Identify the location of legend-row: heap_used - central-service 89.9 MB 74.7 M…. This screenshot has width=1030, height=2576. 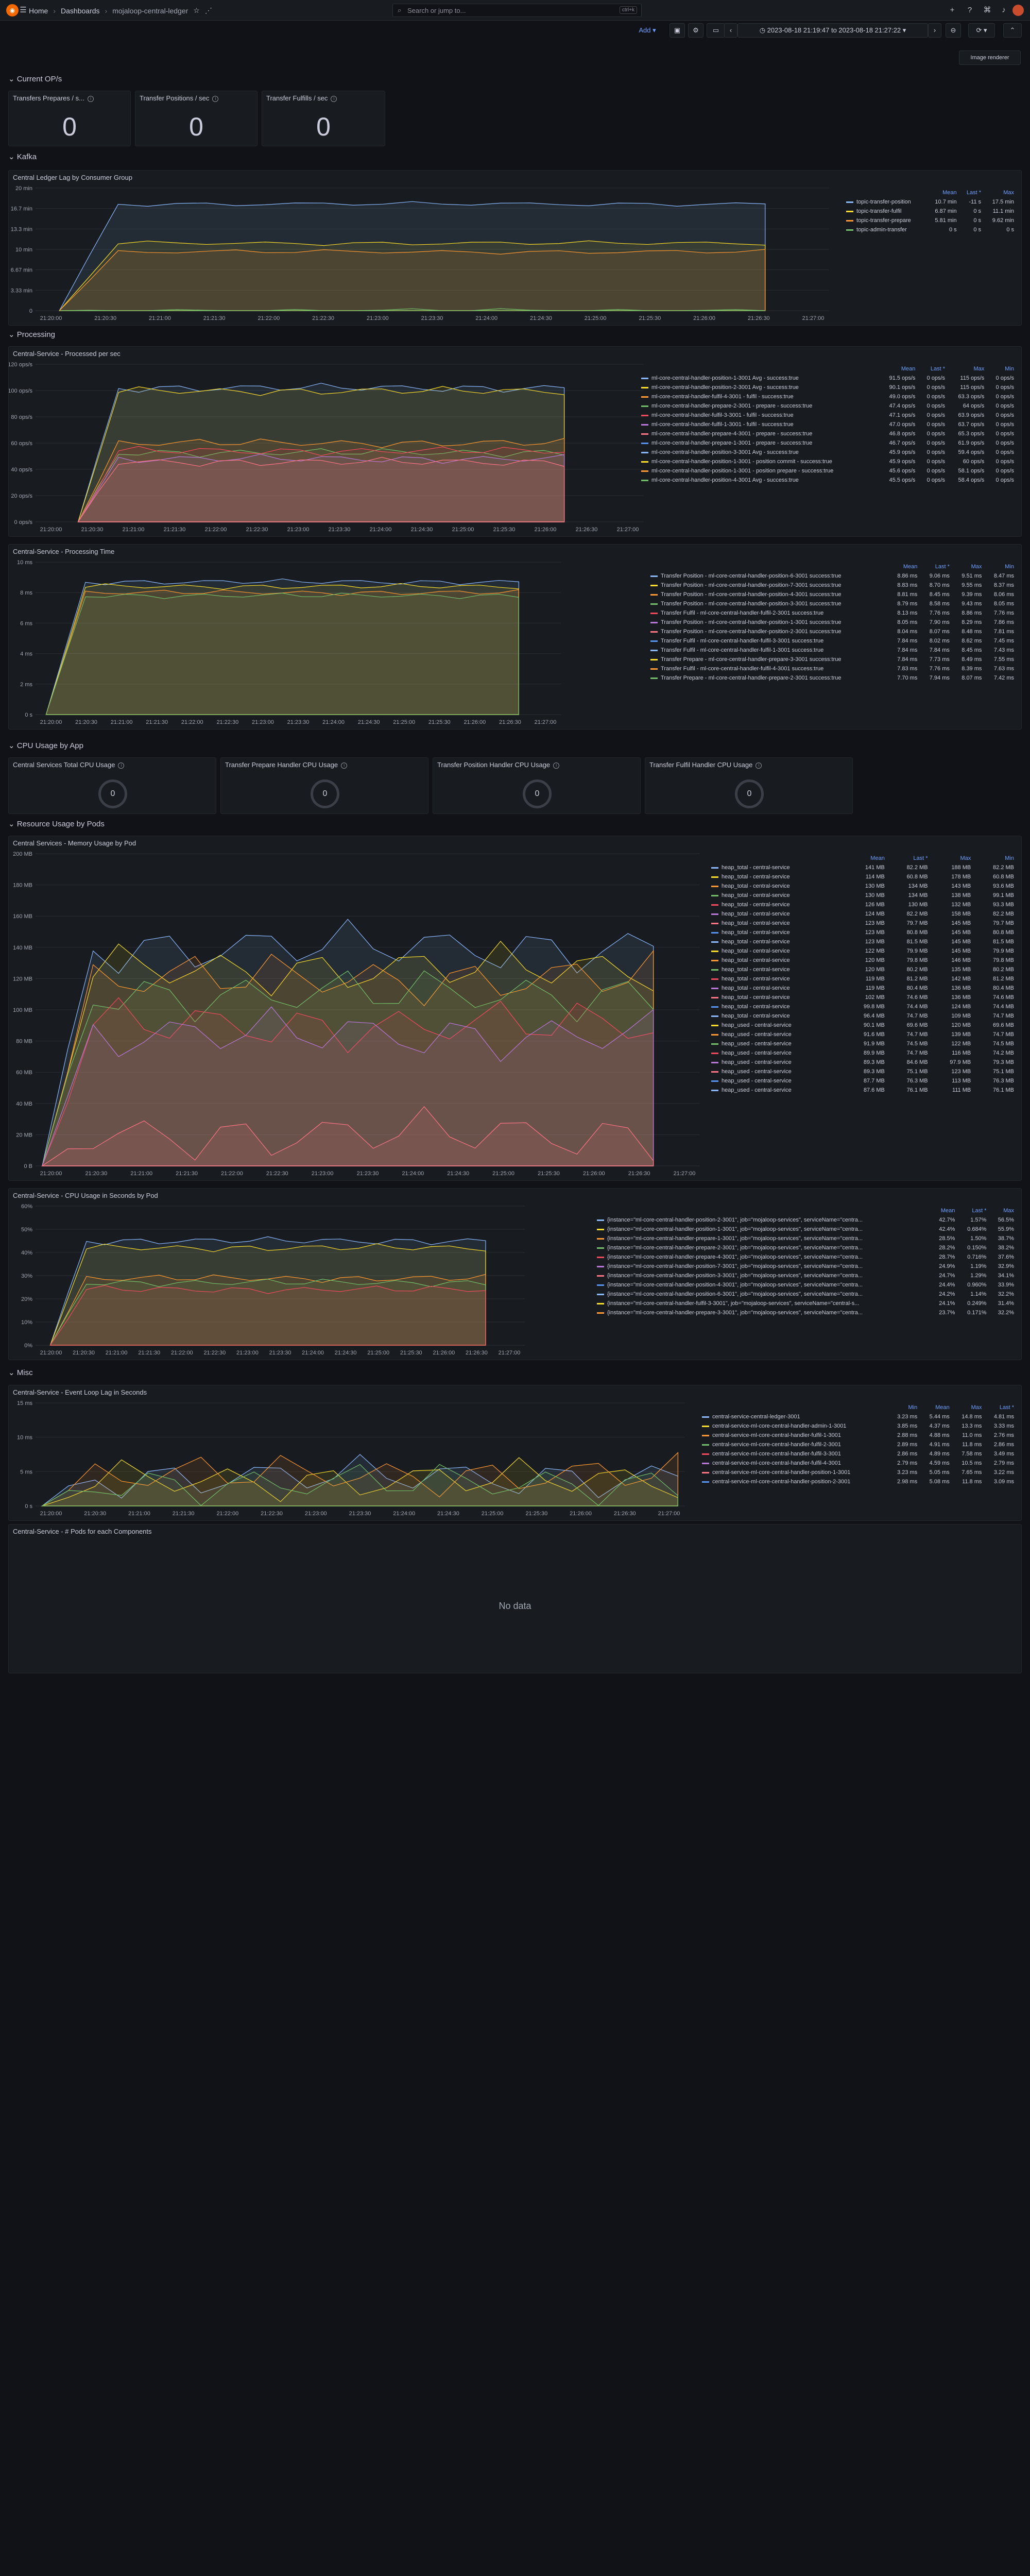
(862, 1053).